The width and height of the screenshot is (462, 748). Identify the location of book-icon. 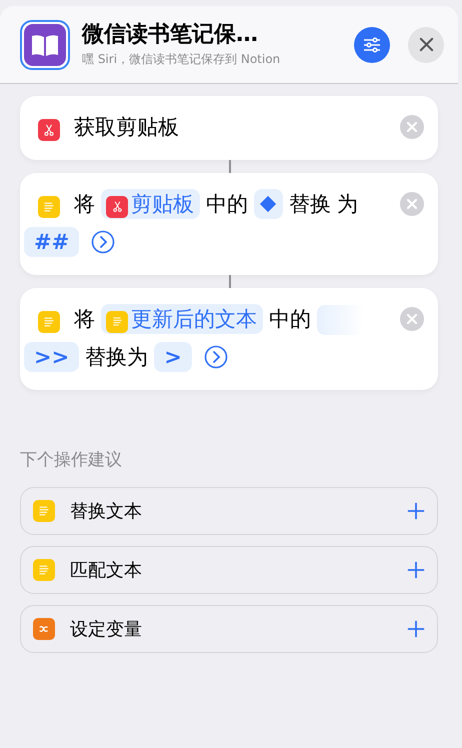
(45, 45).